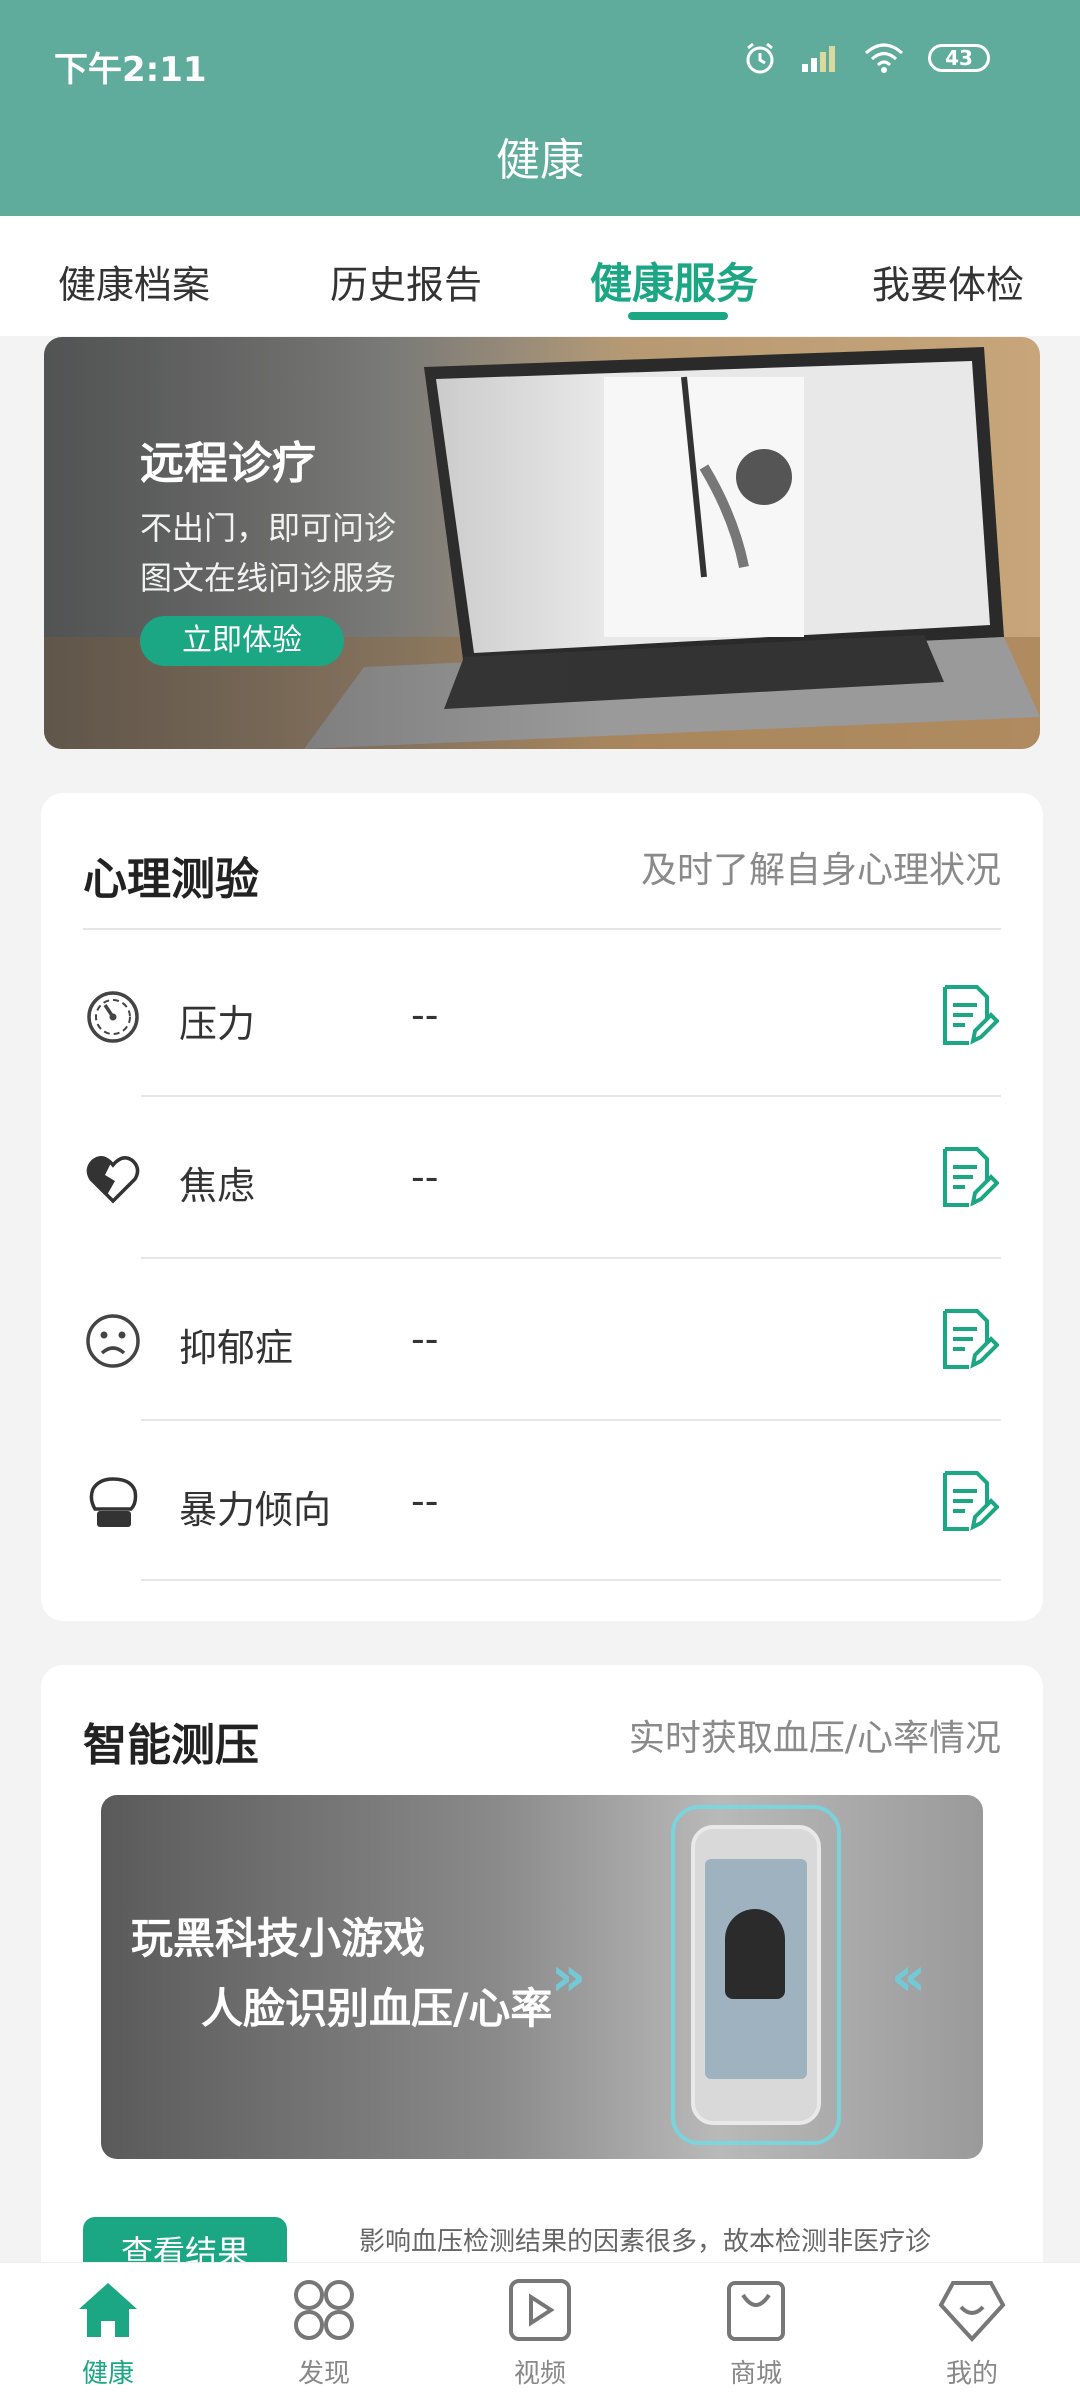 This screenshot has width=1080, height=2400. What do you see at coordinates (130, 70) in the screenshot?
I see `status-time: 下午2:11` at bounding box center [130, 70].